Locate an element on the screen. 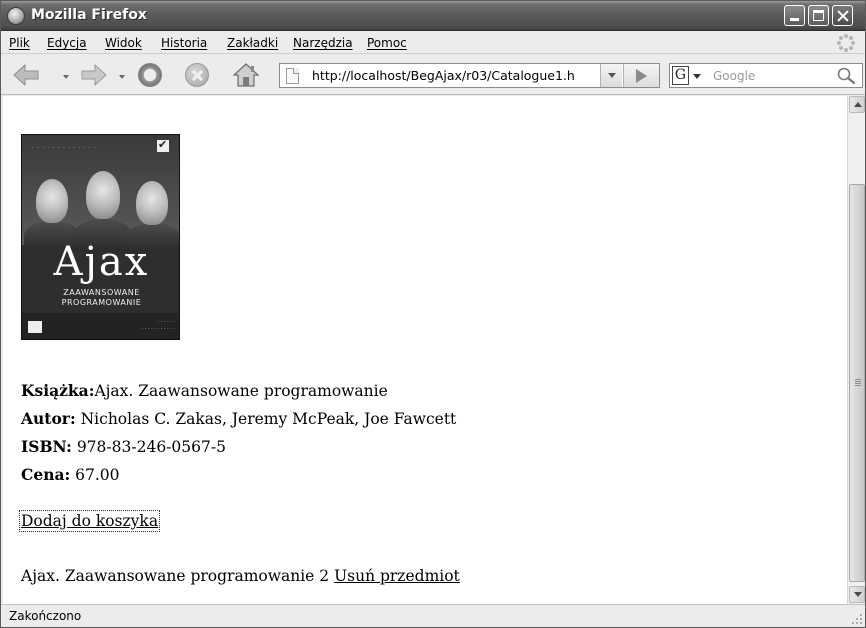 This screenshot has width=866, height=628. forward-dropdown-icon is located at coordinates (122, 77).